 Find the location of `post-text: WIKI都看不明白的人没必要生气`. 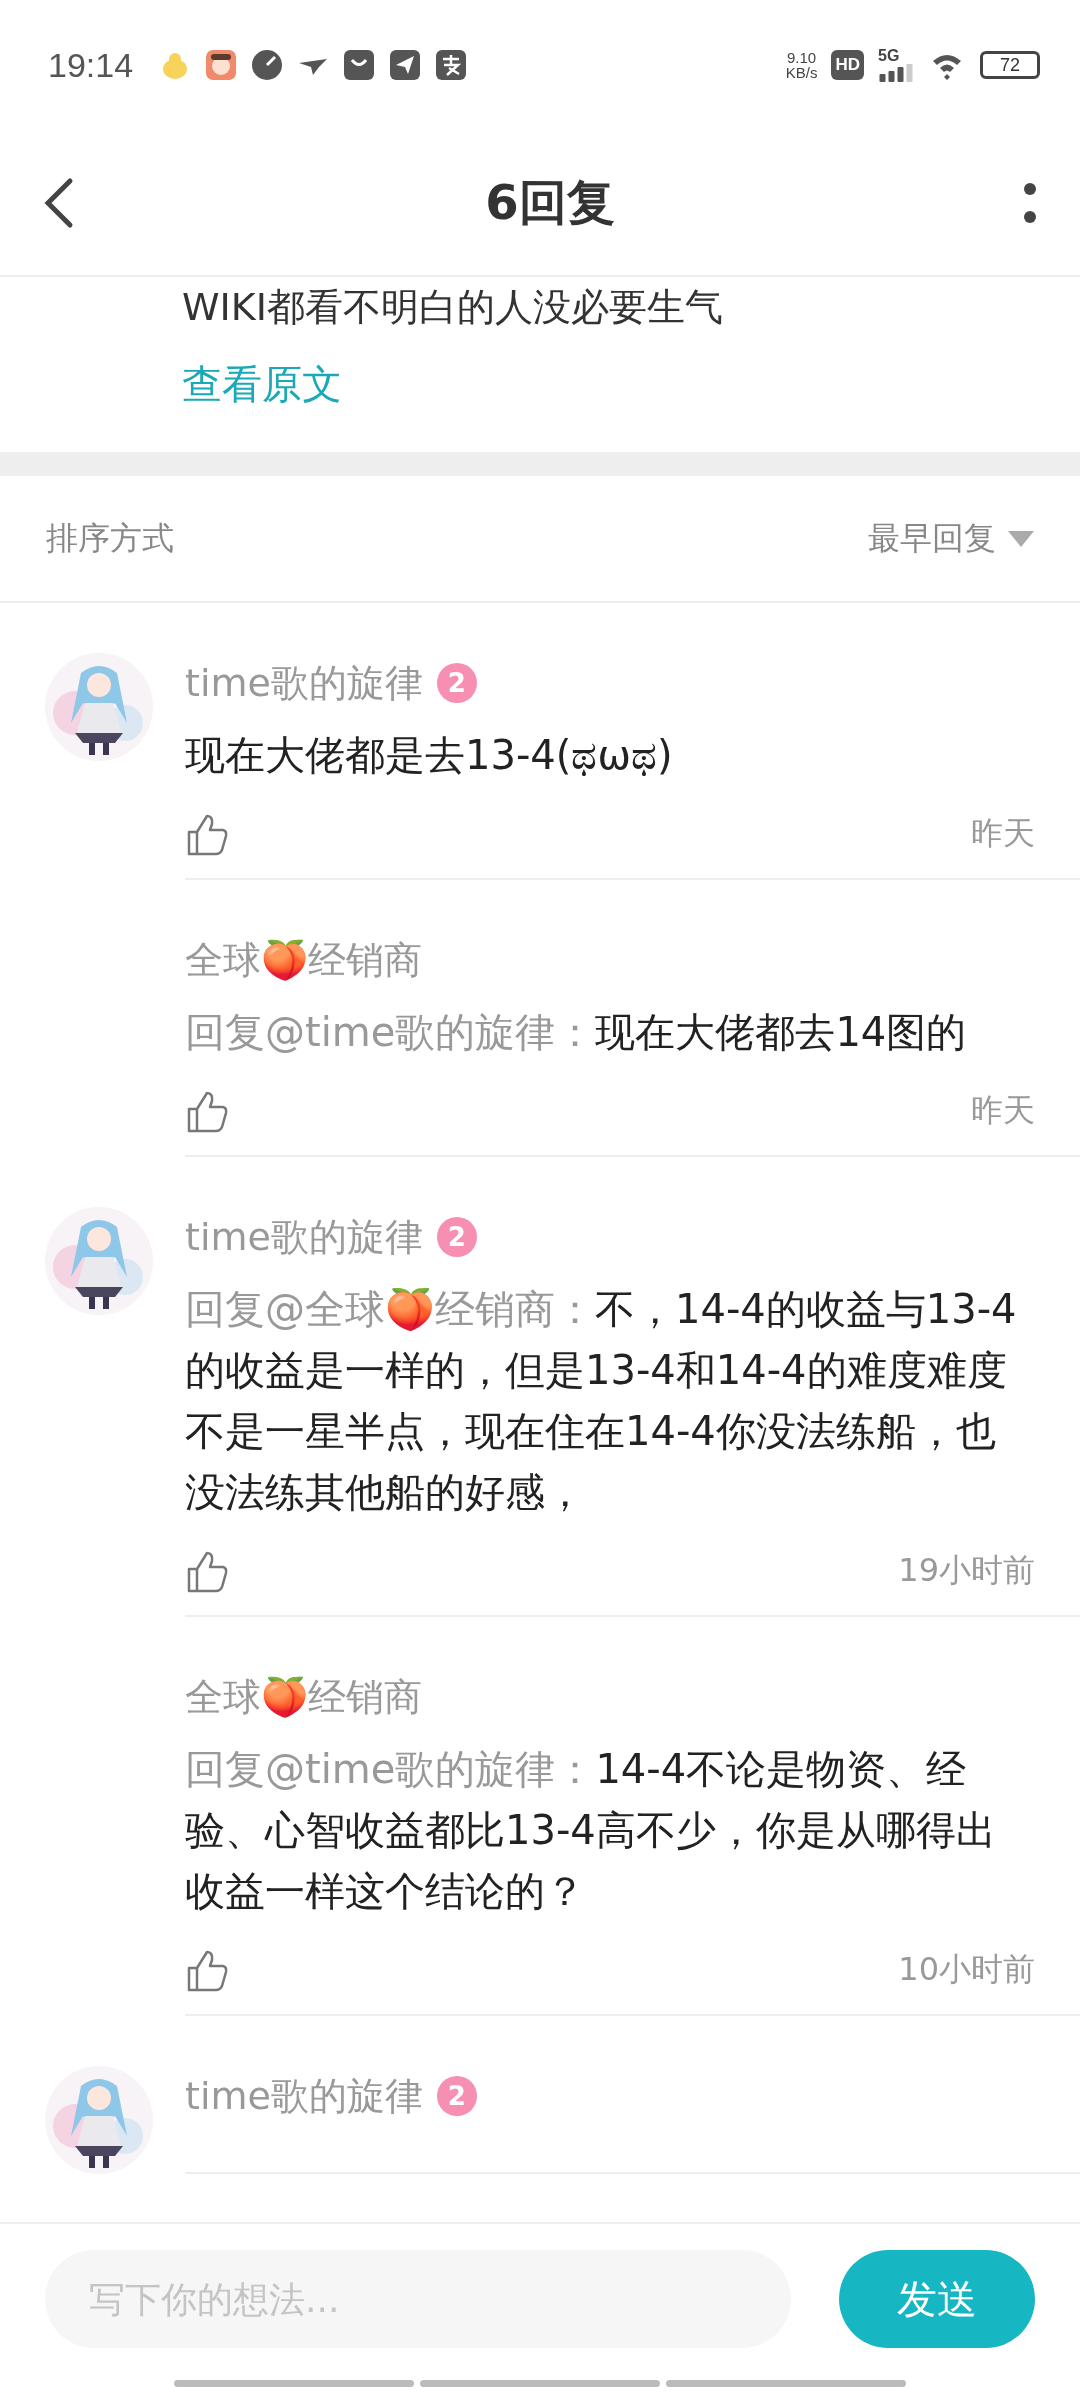

post-text: WIKI都看不明白的人没必要生气 is located at coordinates (453, 307).